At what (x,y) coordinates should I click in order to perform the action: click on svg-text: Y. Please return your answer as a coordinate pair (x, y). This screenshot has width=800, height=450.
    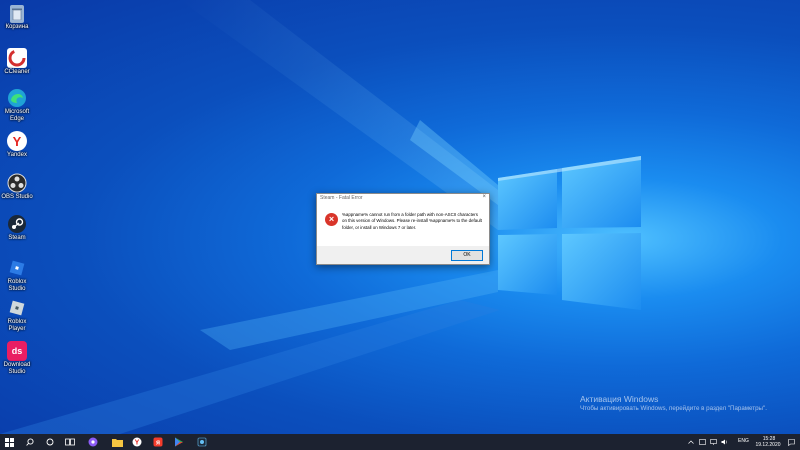
    Looking at the image, I should click on (137, 443).